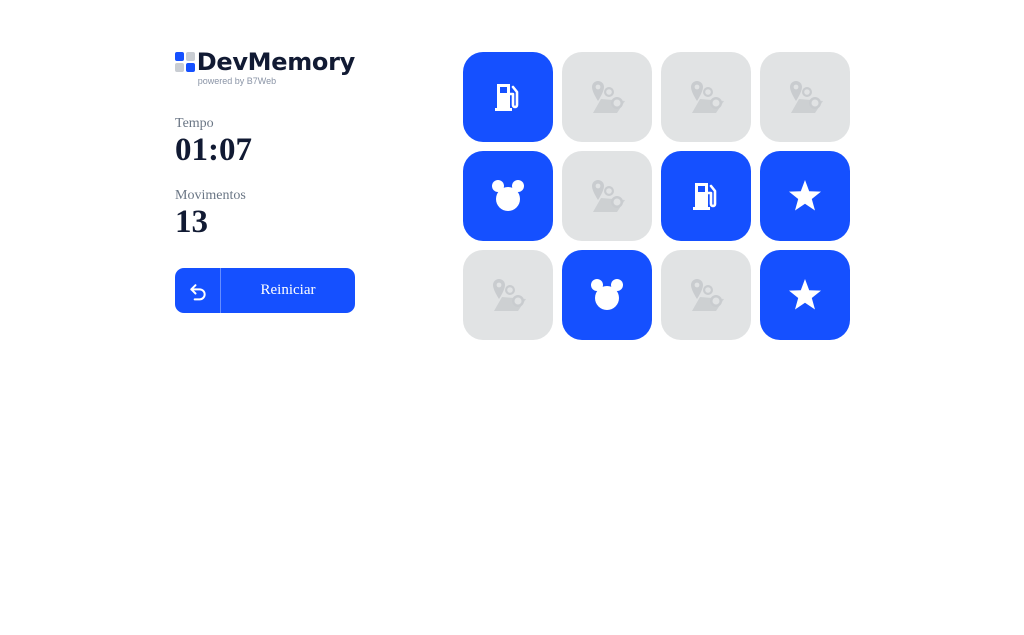  I want to click on restart-button: Reiniciar, so click(265, 290).